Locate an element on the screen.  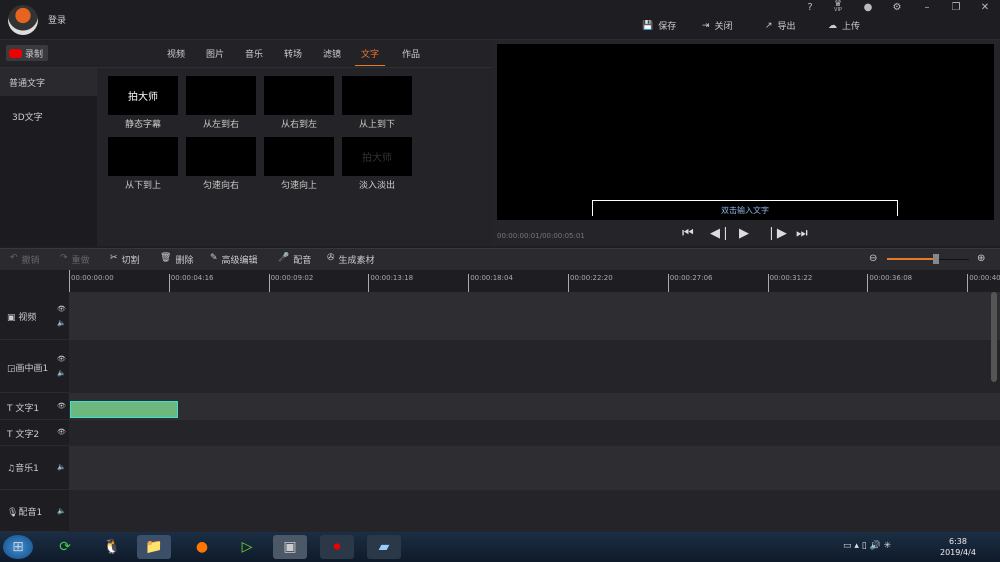
ruler-tick-label: 00:00:13:18 is located at coordinates (390, 283).